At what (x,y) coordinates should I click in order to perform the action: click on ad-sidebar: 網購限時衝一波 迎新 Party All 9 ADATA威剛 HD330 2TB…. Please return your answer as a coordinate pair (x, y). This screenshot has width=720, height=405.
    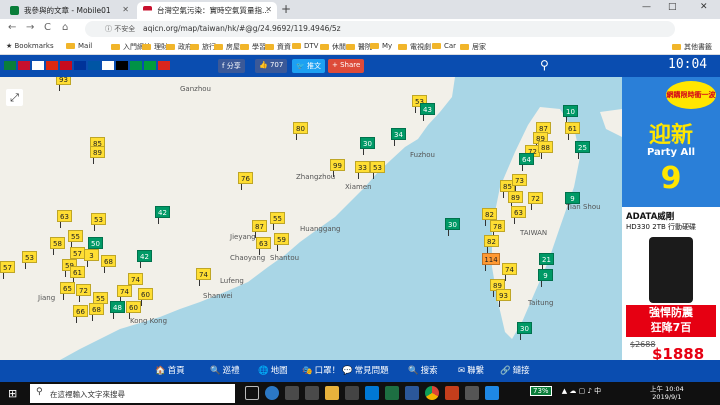
    Looking at the image, I should click on (671, 218).